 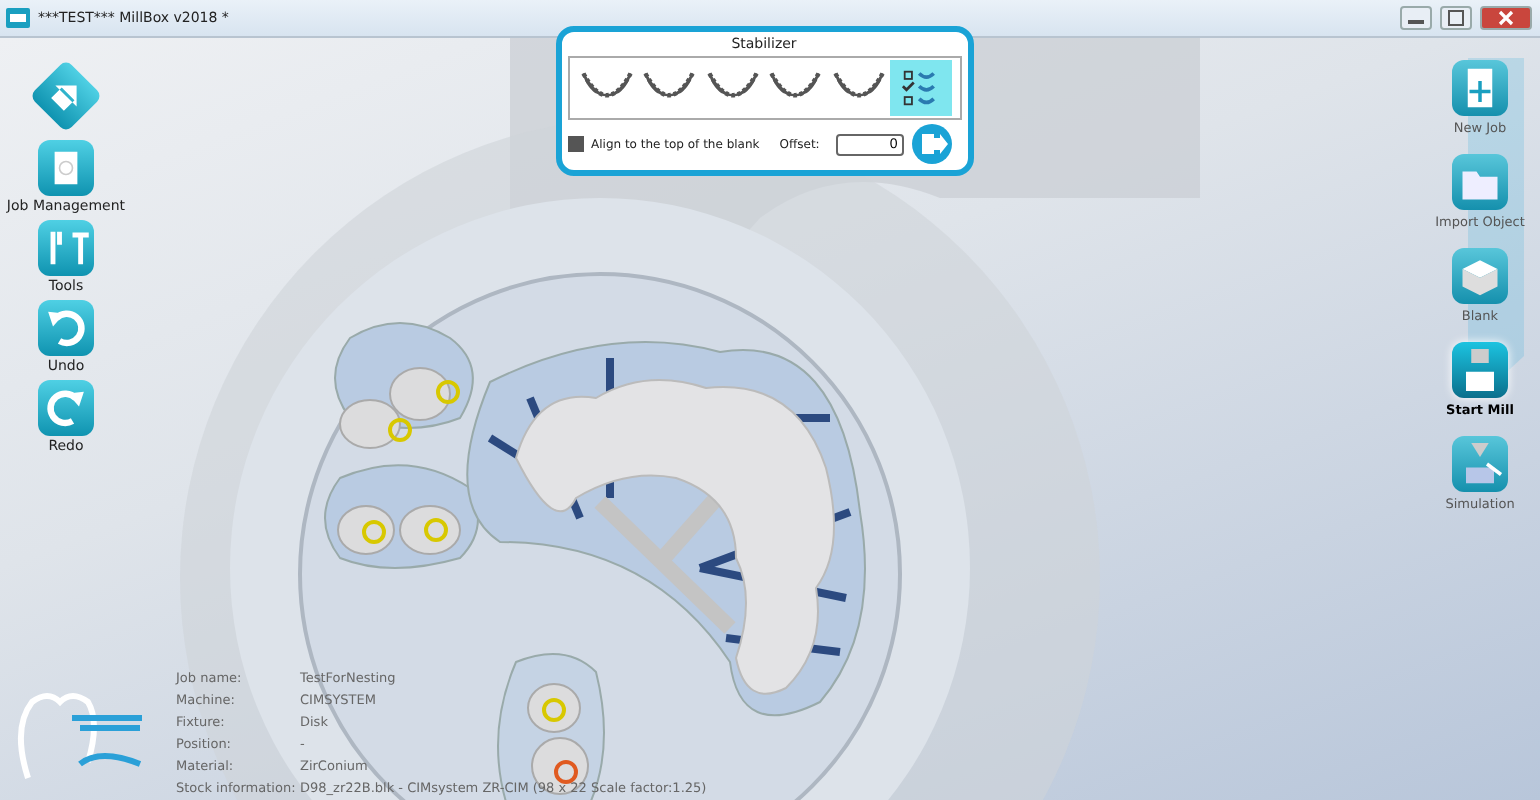 What do you see at coordinates (18, 18) in the screenshot?
I see `app-icon` at bounding box center [18, 18].